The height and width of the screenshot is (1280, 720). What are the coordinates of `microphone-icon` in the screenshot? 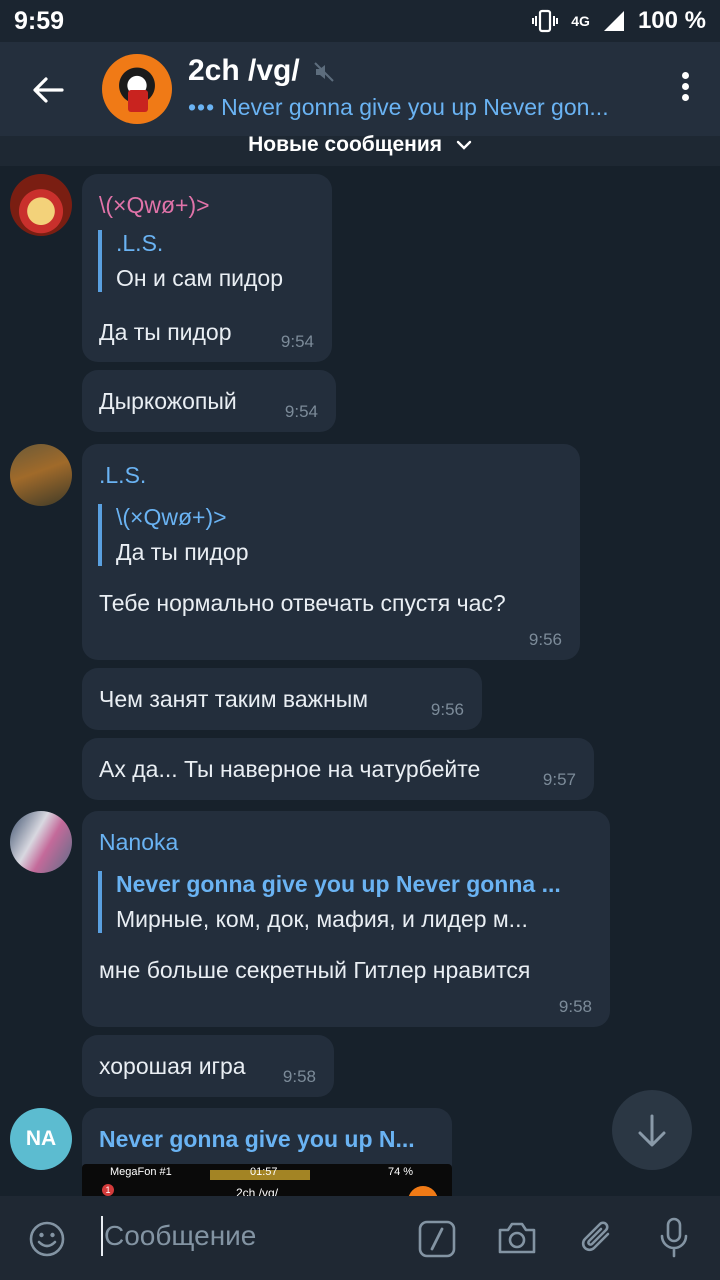 It's located at (674, 1238).